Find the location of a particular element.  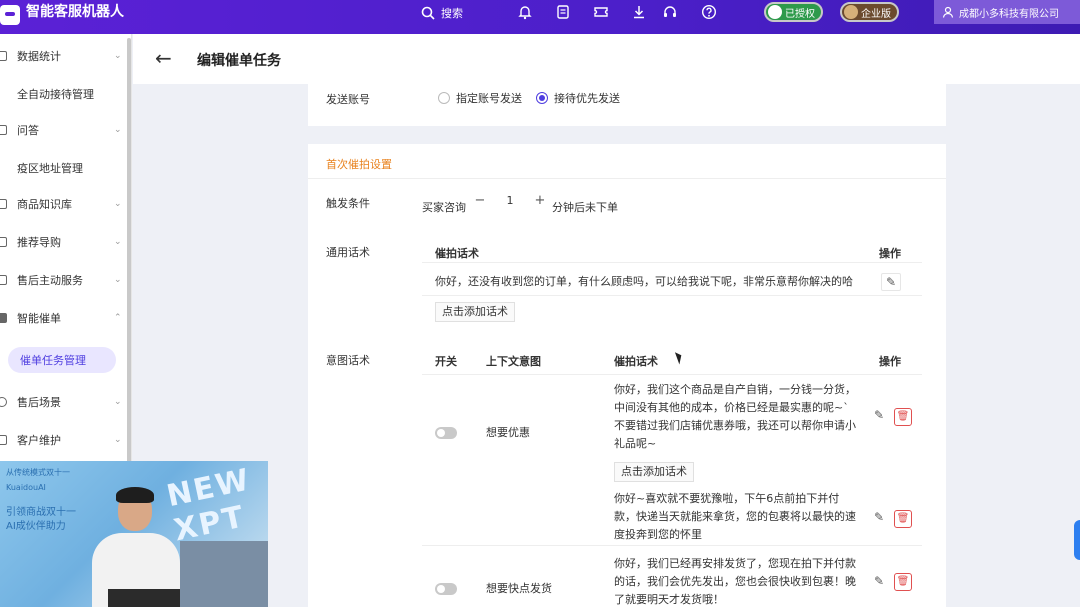

script-line: 不要错过我们店铺优惠券哦，我还可以帮你申请小 is located at coordinates (735, 425).